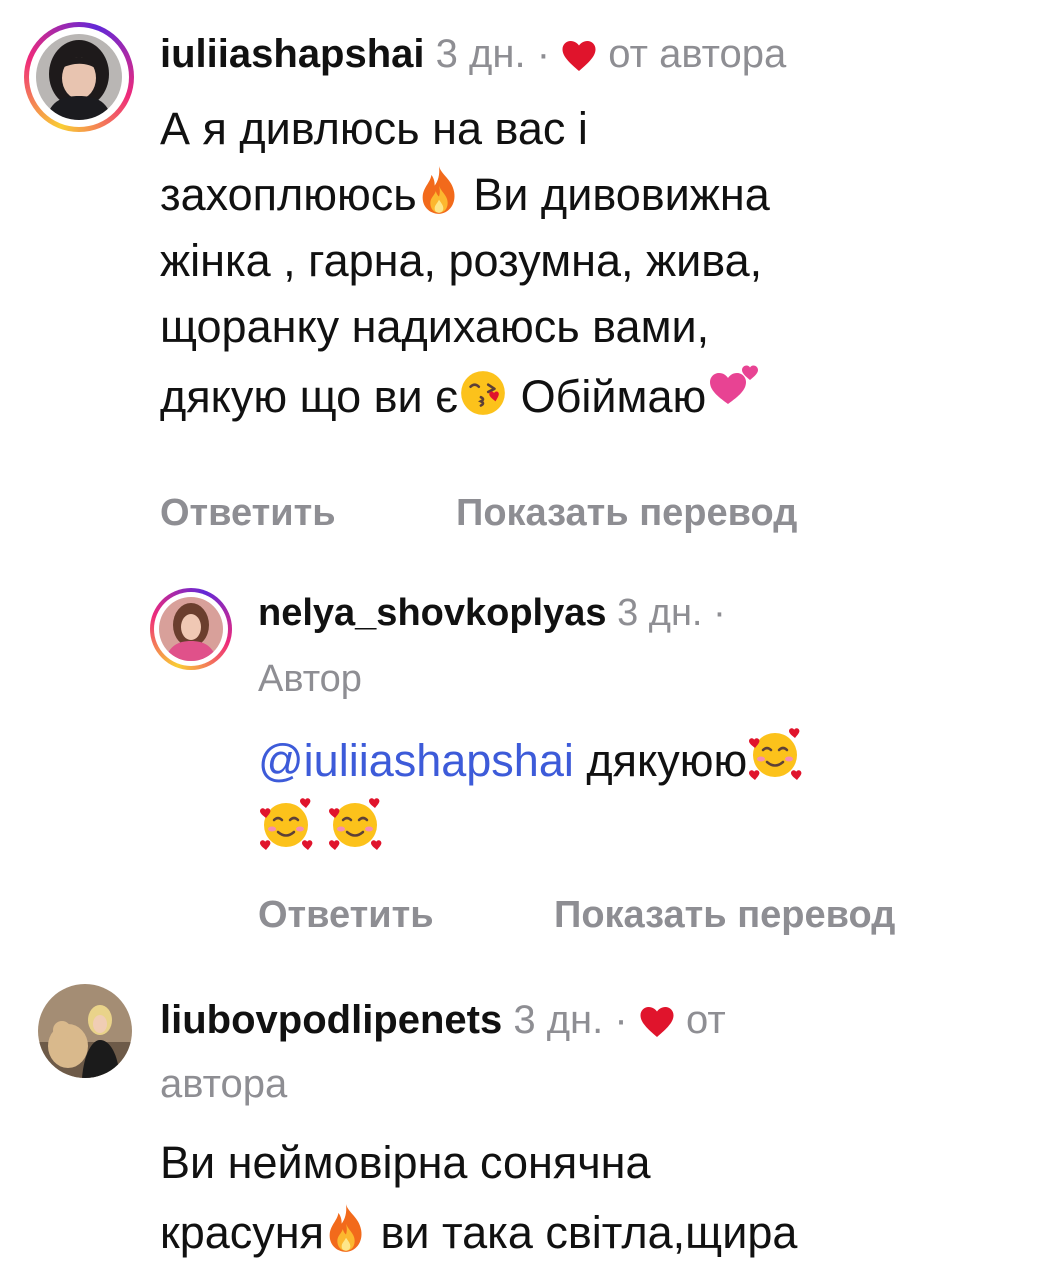 This screenshot has width=1060, height=1280. Describe the element at coordinates (705, 1020) in the screenshot. I see `liked-by-author-label: от` at that location.